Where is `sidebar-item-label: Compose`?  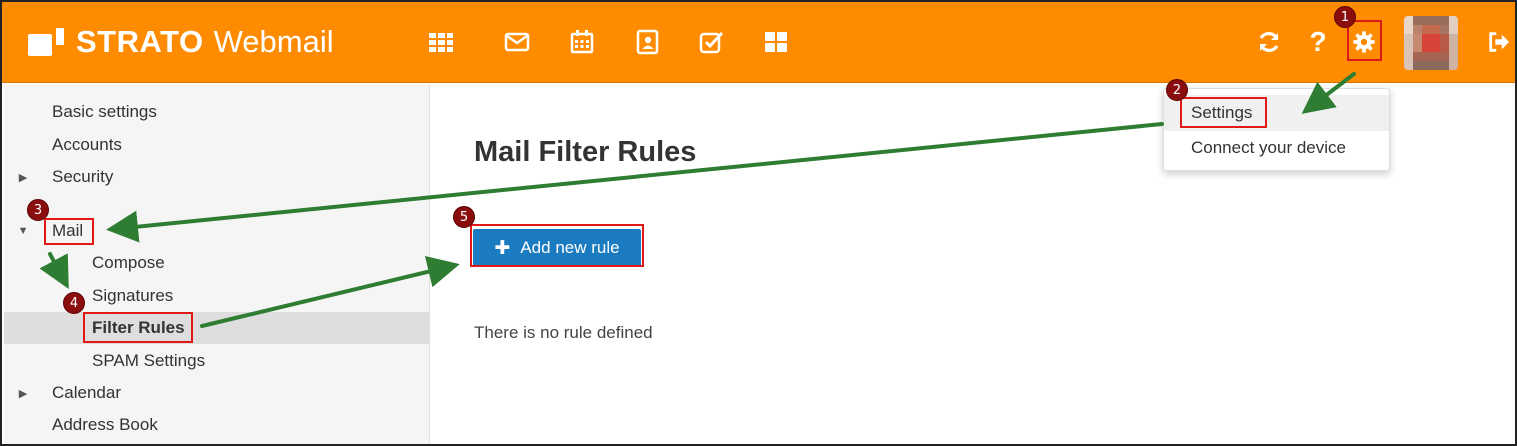 sidebar-item-label: Compose is located at coordinates (128, 262).